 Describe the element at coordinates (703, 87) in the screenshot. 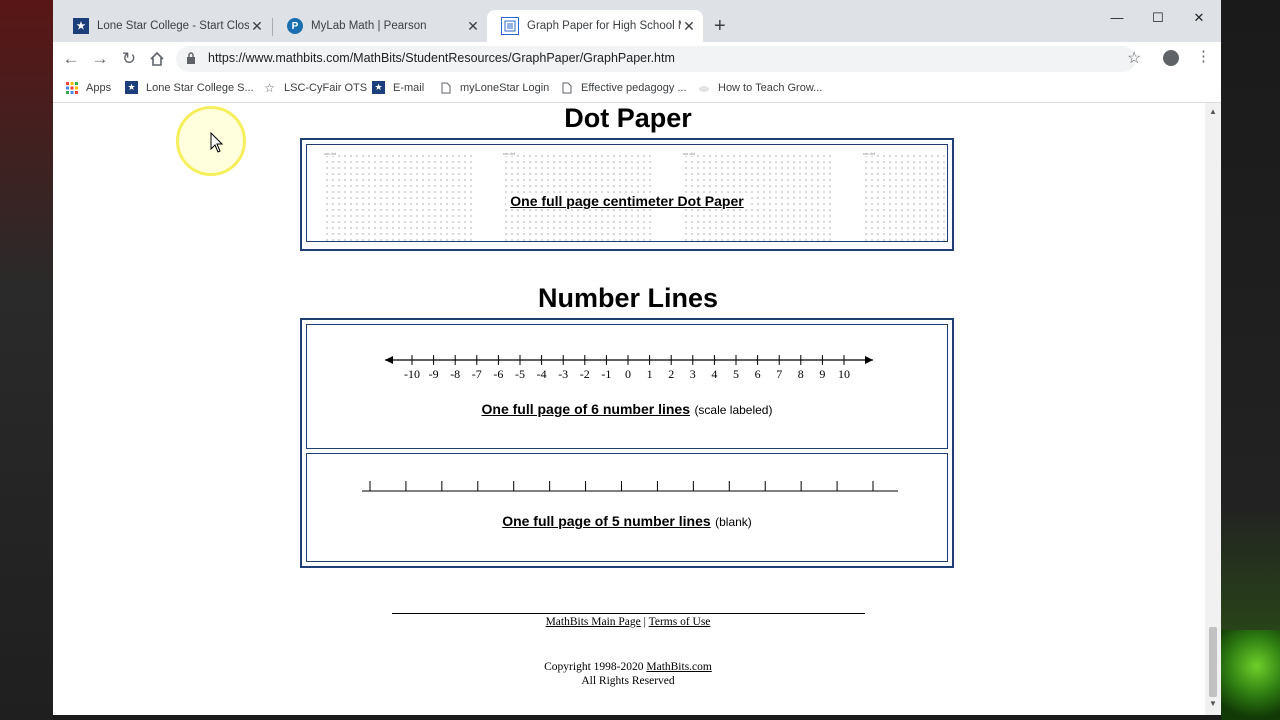

I see `cloud-icon` at that location.